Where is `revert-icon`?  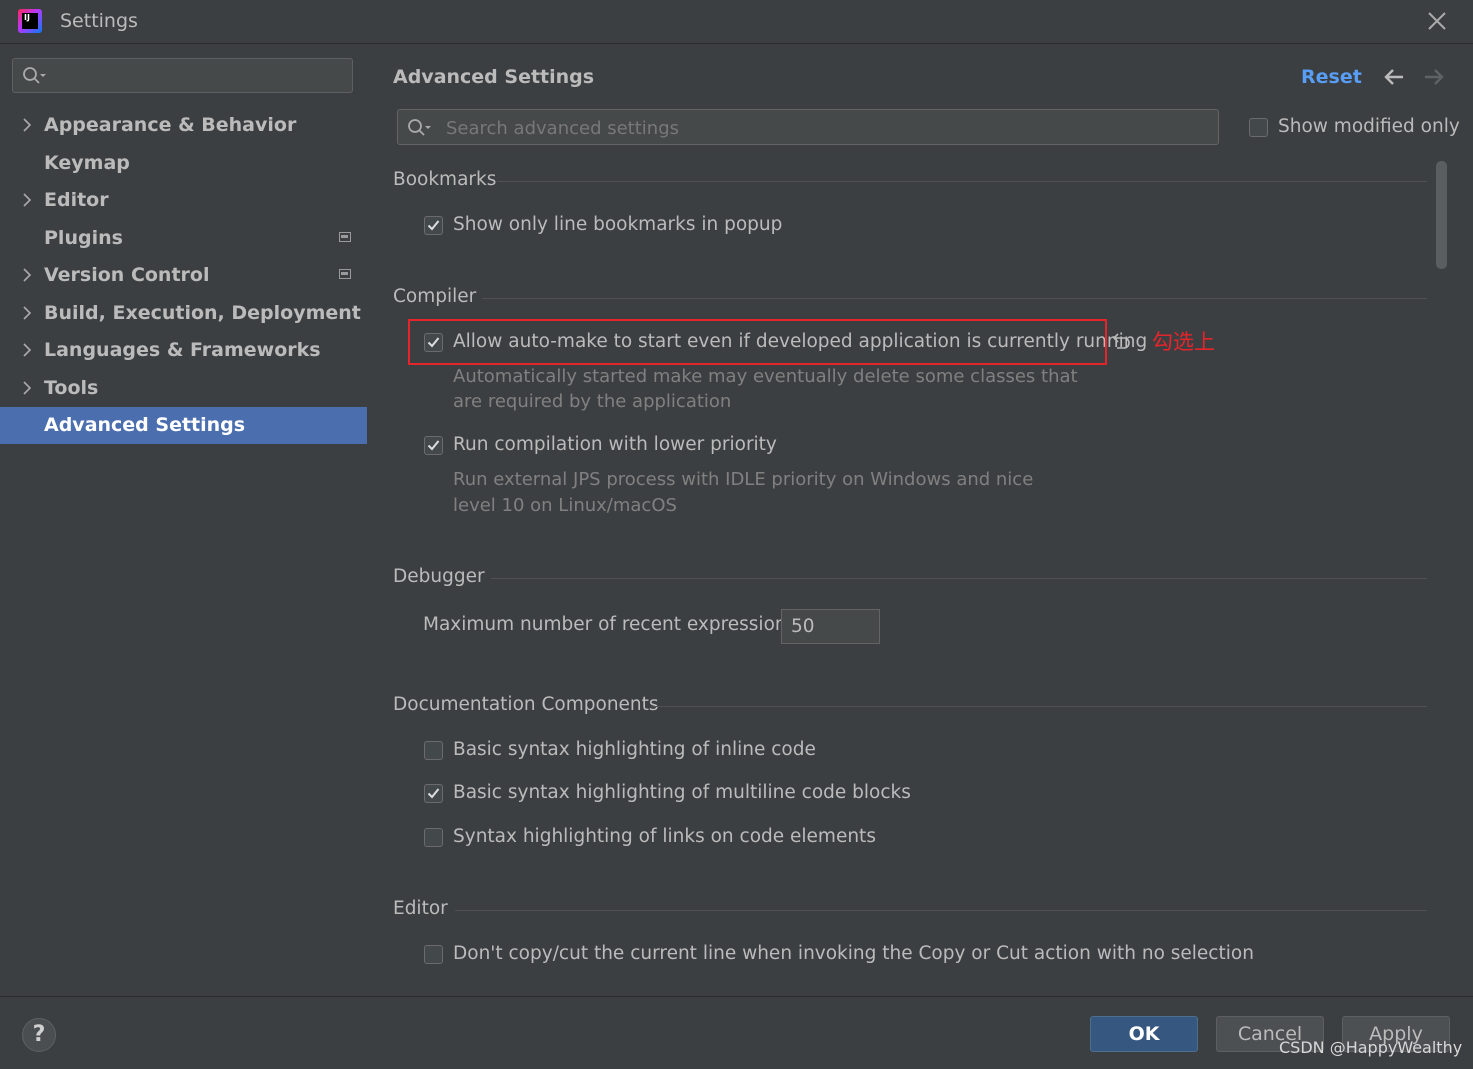
revert-icon is located at coordinates (1122, 341).